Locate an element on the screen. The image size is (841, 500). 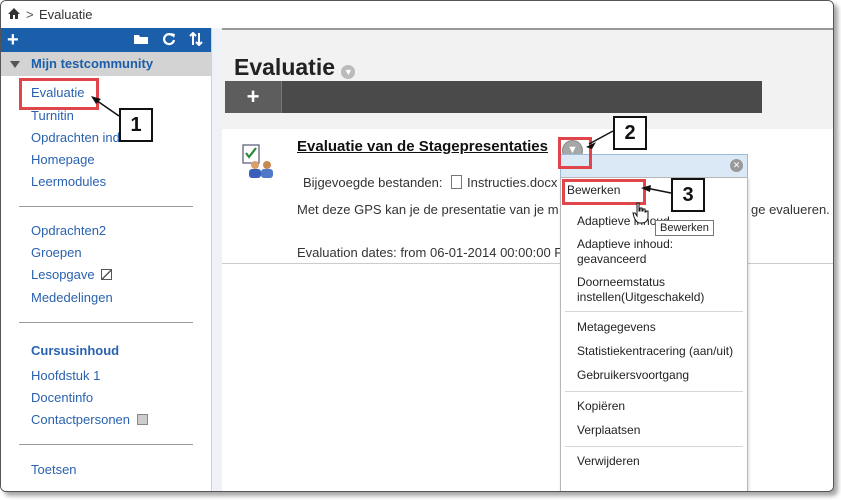
callout-2: 2 is located at coordinates (630, 133).